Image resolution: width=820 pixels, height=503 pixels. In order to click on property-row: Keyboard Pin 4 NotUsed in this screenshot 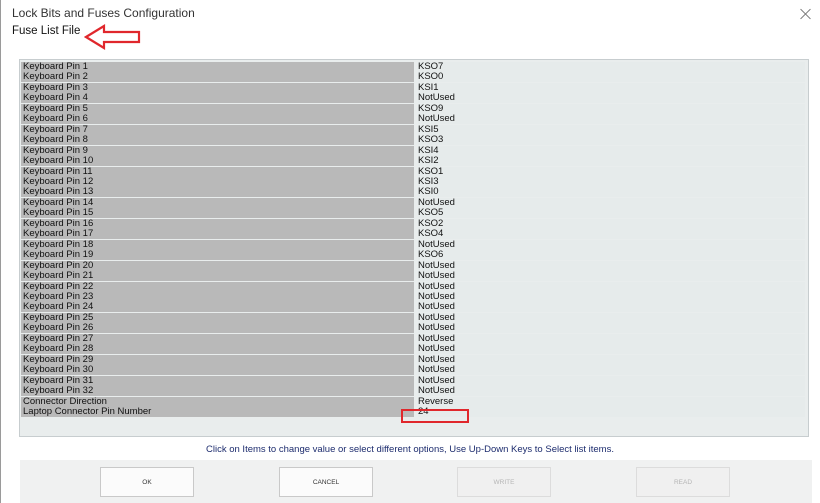, I will do `click(414, 98)`.